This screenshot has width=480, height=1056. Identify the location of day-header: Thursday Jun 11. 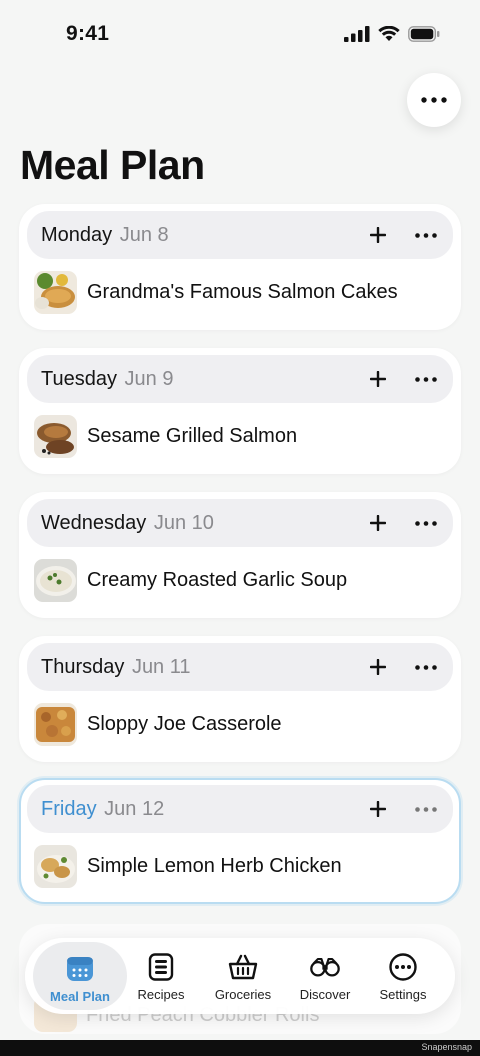
(240, 667).